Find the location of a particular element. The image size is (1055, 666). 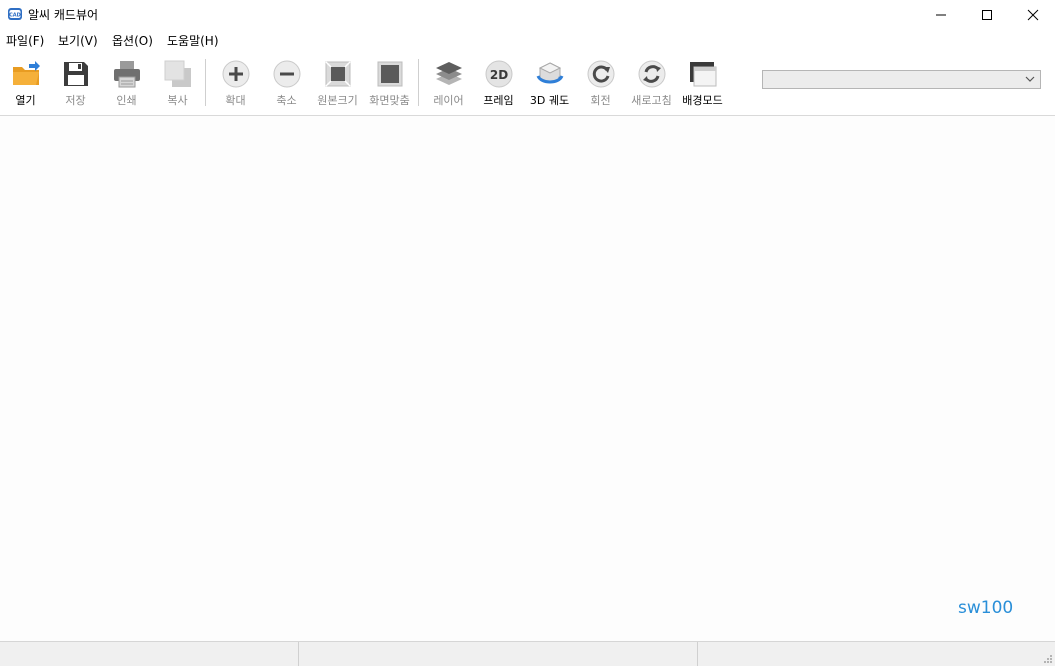

rotate-icon is located at coordinates (600, 74).